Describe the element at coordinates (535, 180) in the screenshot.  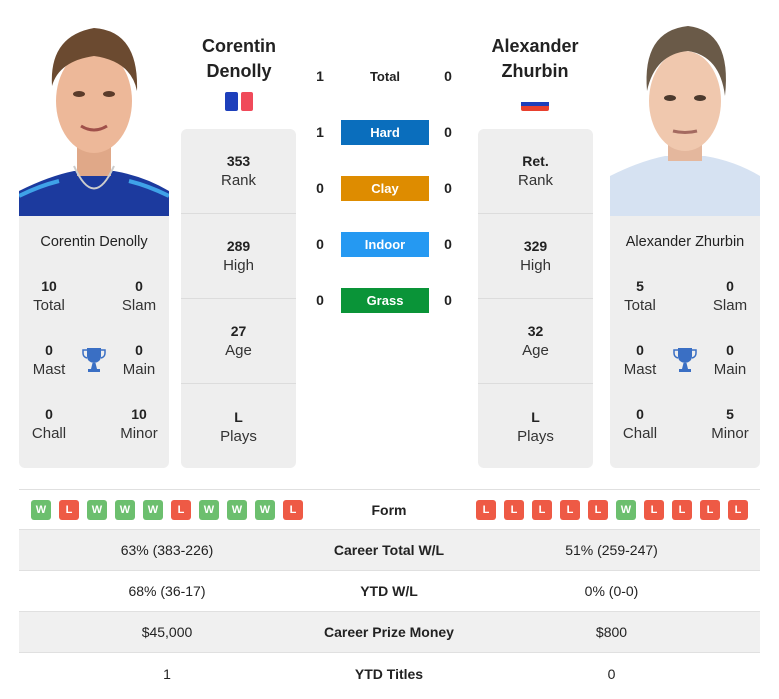
I see `stat-label: Rank` at that location.